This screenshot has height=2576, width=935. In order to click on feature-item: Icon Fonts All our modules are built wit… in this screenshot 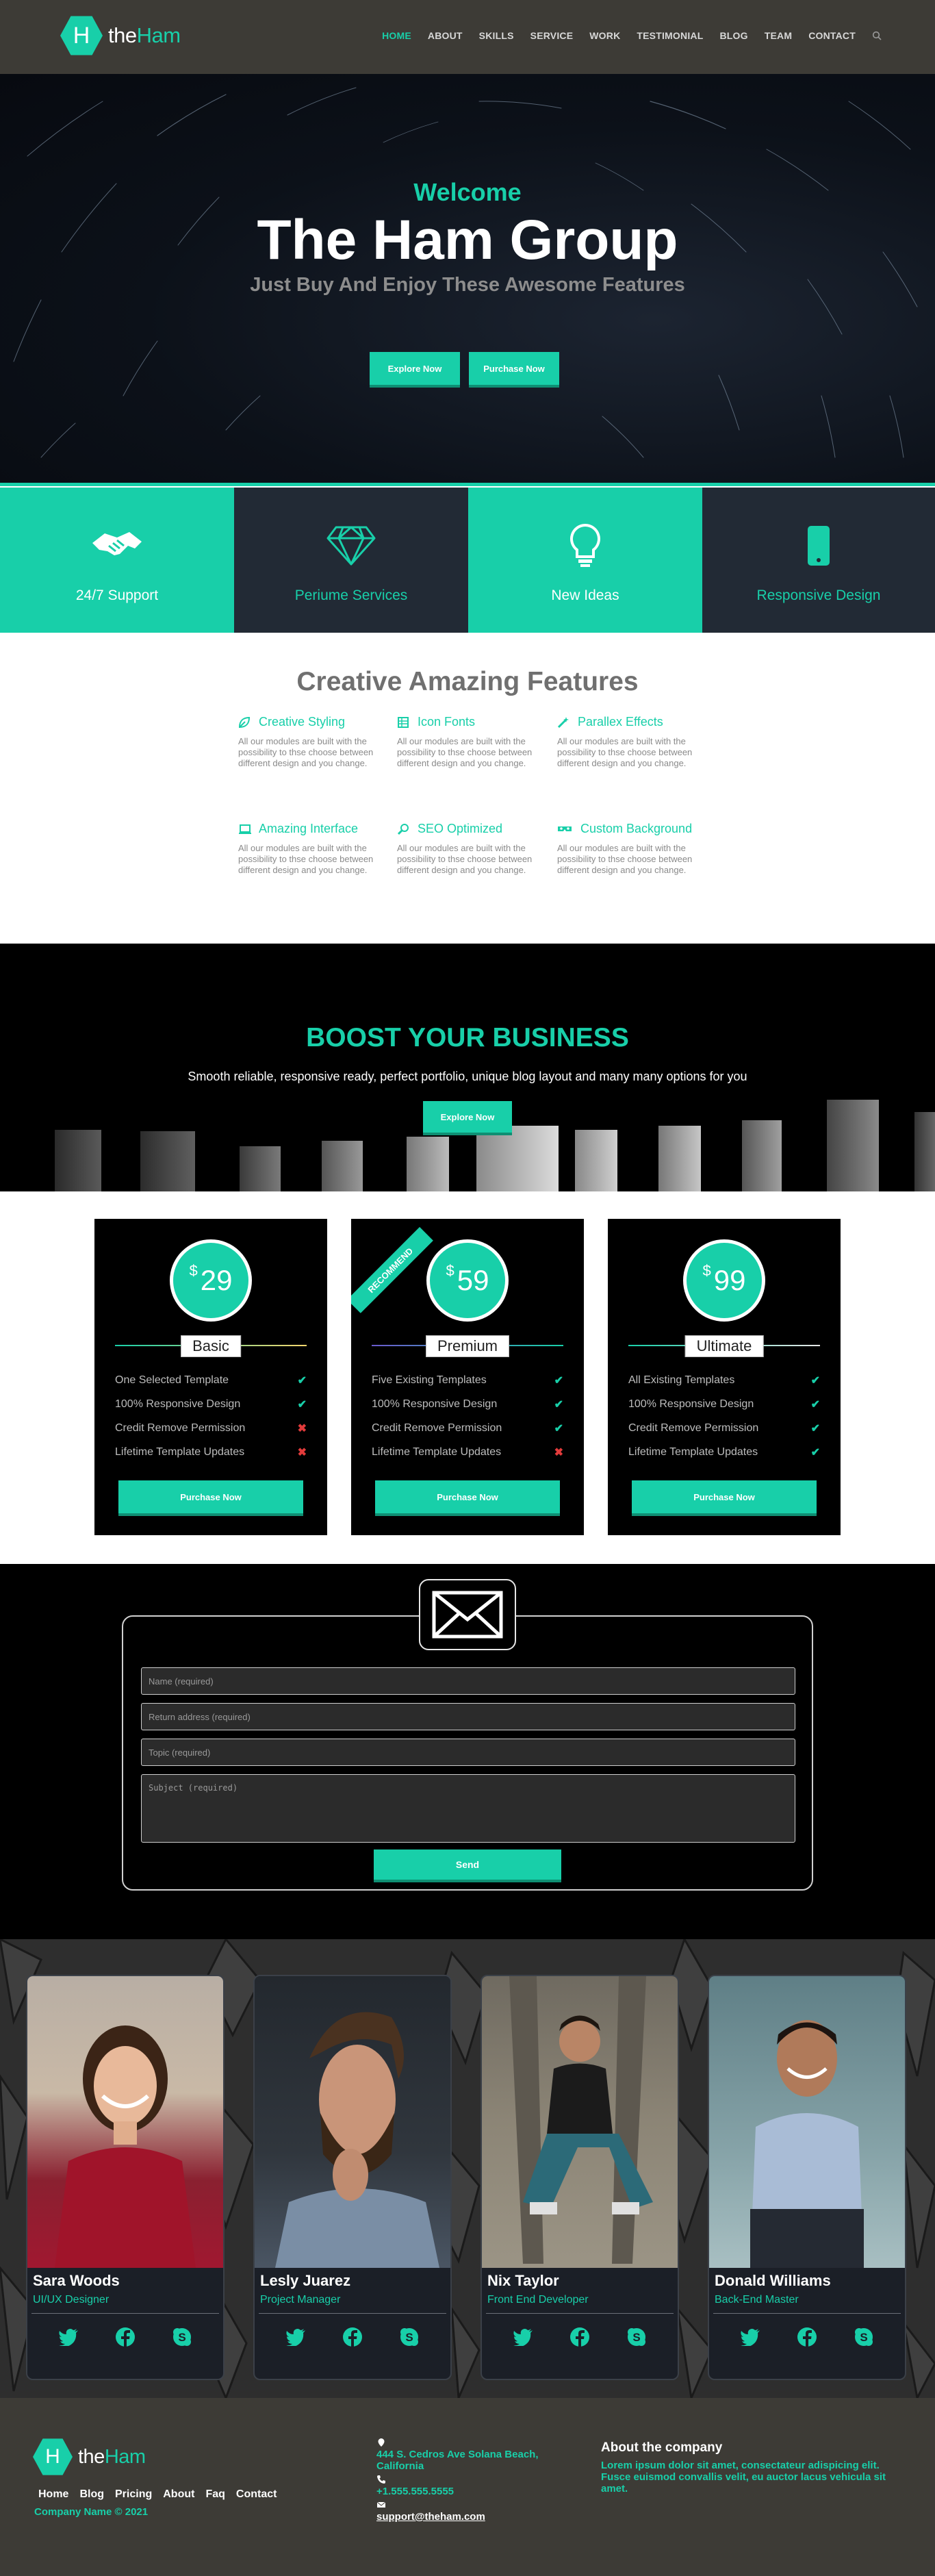, I will do `click(469, 742)`.